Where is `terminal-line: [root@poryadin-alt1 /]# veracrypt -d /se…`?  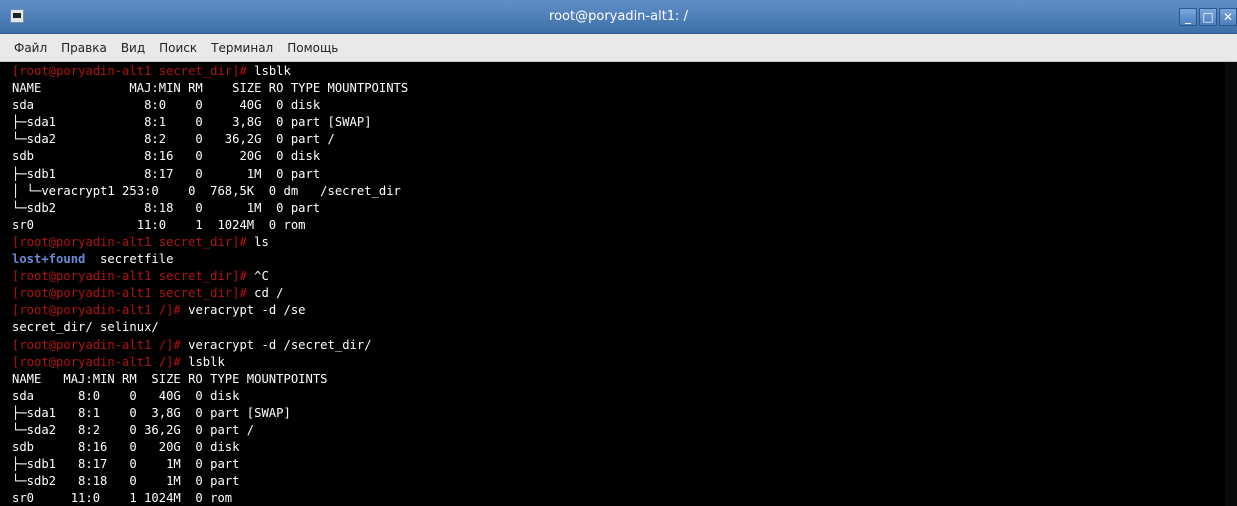 terminal-line: [root@poryadin-alt1 /]# veracrypt -d /se… is located at coordinates (210, 345).